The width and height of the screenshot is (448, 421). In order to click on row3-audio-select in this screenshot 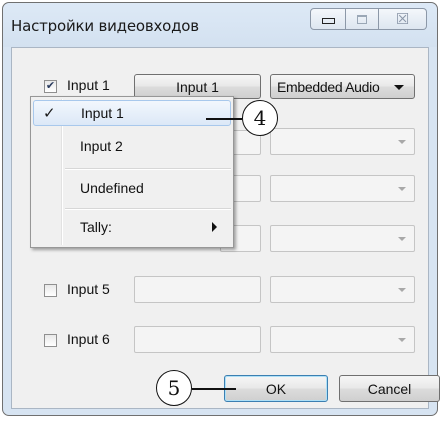, I will do `click(342, 188)`.